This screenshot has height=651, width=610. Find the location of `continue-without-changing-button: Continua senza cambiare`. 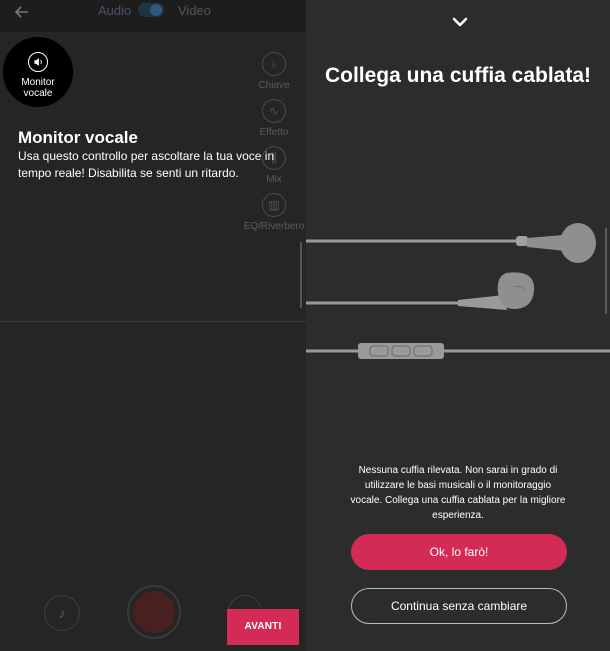

continue-without-changing-button: Continua senza cambiare is located at coordinates (459, 606).